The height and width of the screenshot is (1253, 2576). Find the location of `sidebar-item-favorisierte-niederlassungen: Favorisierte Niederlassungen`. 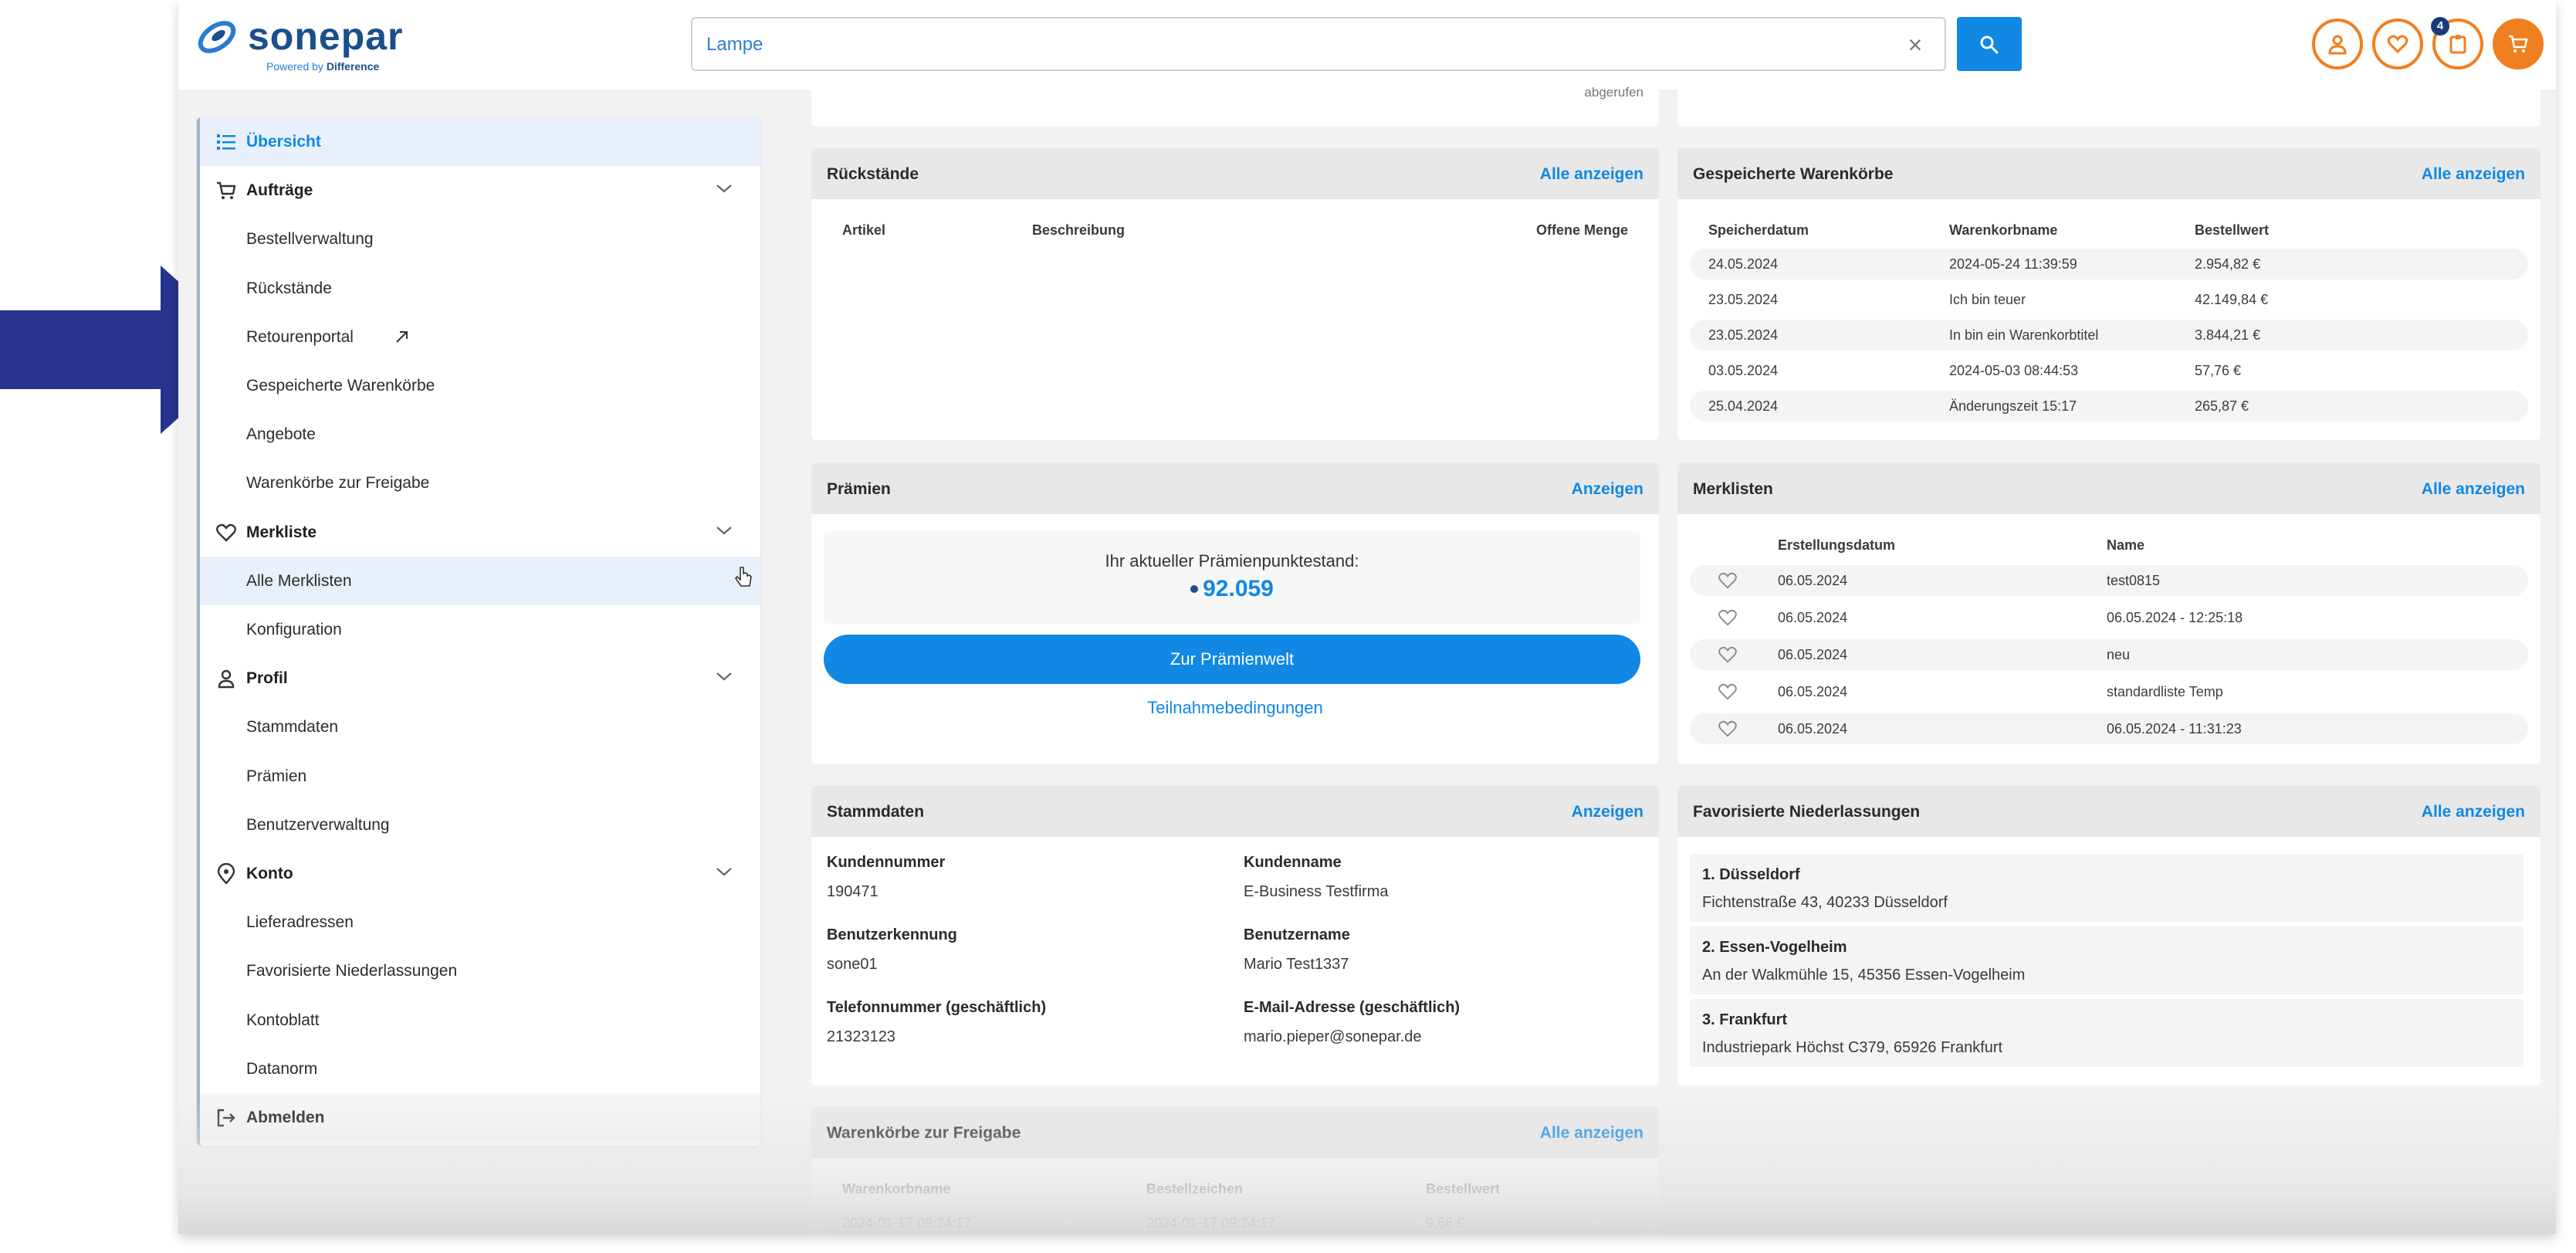

sidebar-item-favorisierte-niederlassungen: Favorisierte Niederlassungen is located at coordinates (480, 971).